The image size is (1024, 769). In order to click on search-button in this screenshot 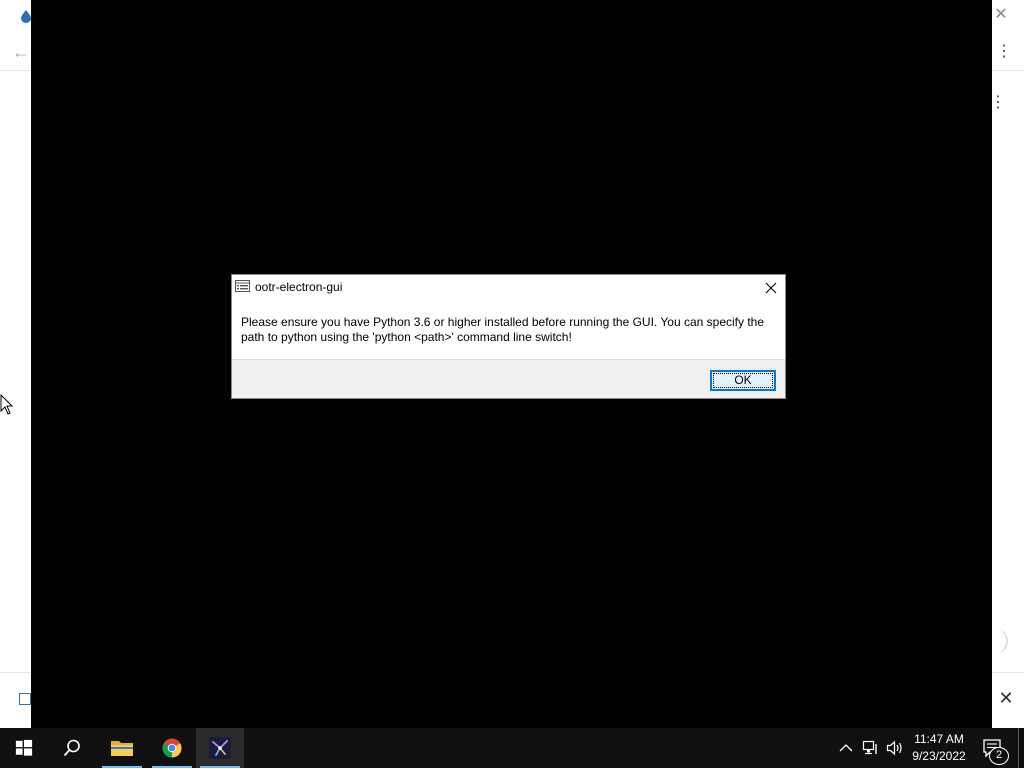, I will do `click(72, 748)`.